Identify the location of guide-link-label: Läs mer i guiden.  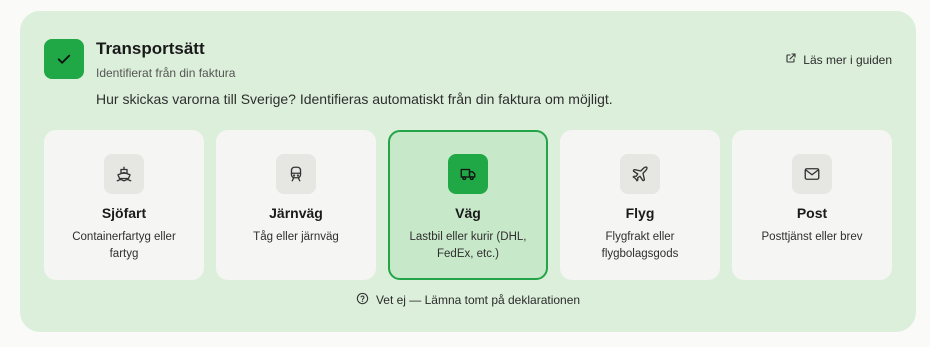
(847, 59).